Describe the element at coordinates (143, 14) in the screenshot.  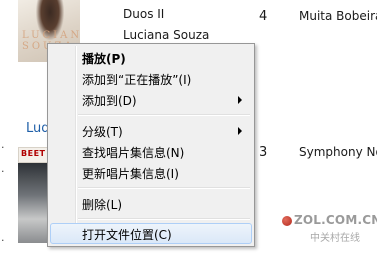
I see `album-title: Duos II` at that location.